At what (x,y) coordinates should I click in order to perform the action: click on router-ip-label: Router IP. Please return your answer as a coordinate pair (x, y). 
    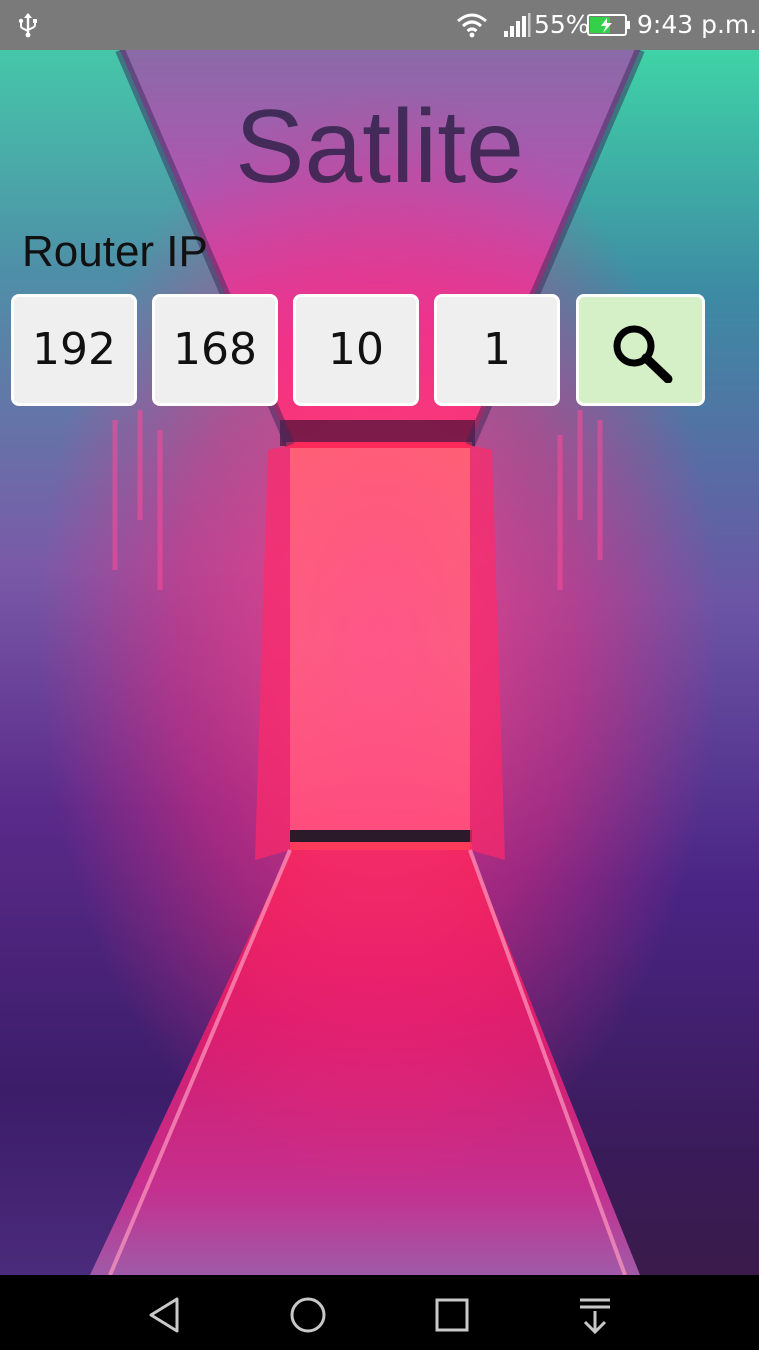
    Looking at the image, I should click on (115, 251).